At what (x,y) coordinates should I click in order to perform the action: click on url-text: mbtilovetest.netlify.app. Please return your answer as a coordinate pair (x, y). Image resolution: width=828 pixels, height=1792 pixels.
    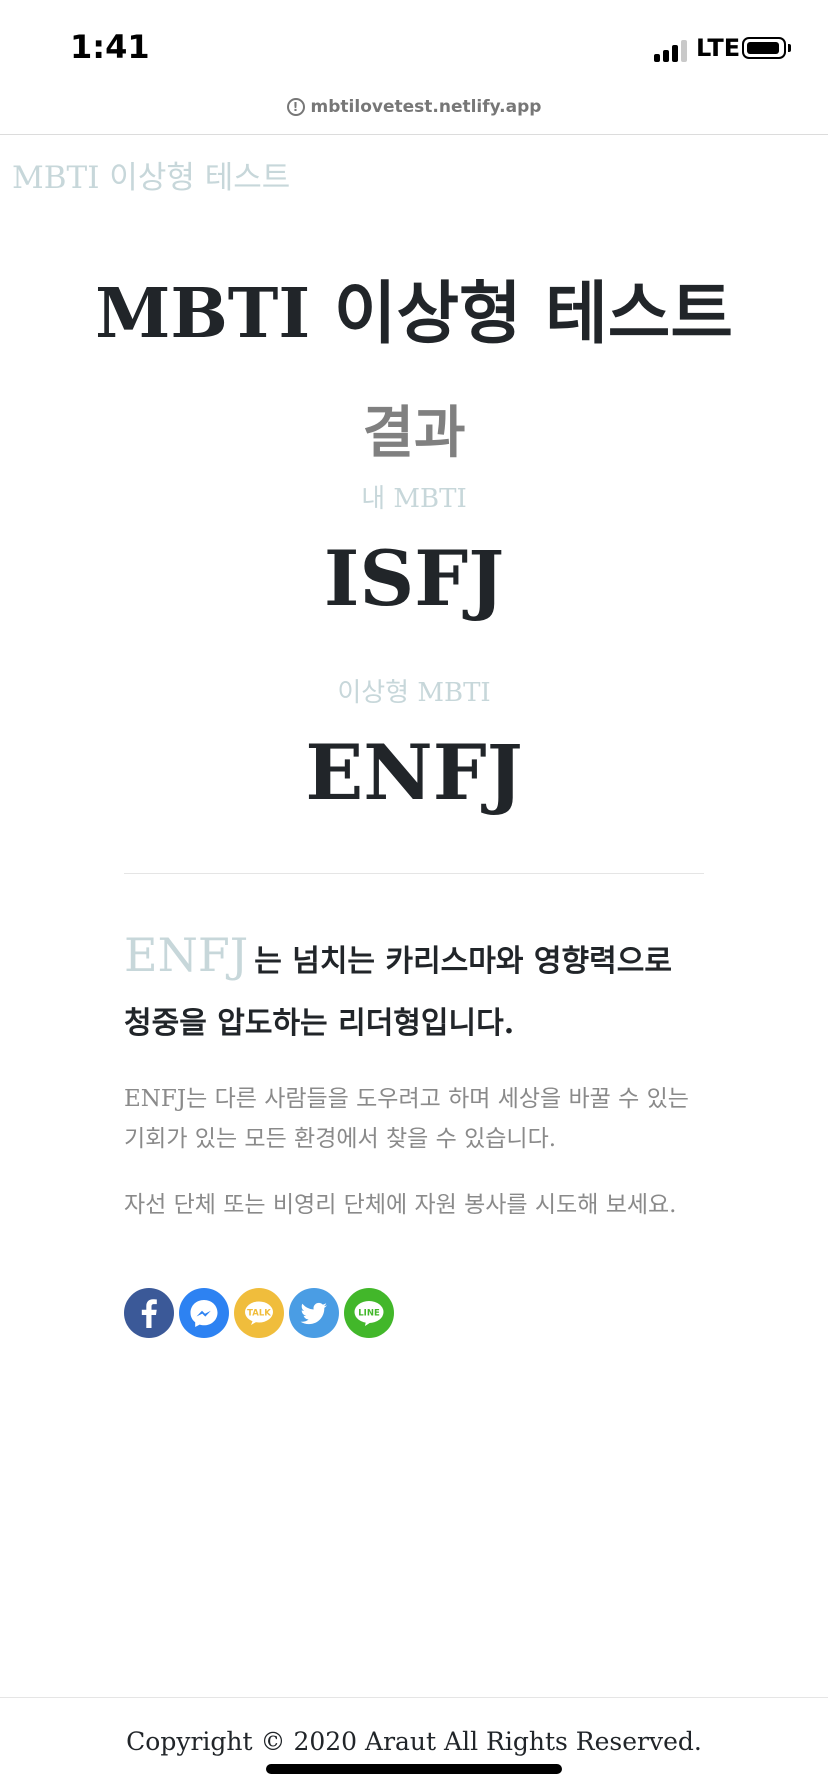
    Looking at the image, I should click on (426, 107).